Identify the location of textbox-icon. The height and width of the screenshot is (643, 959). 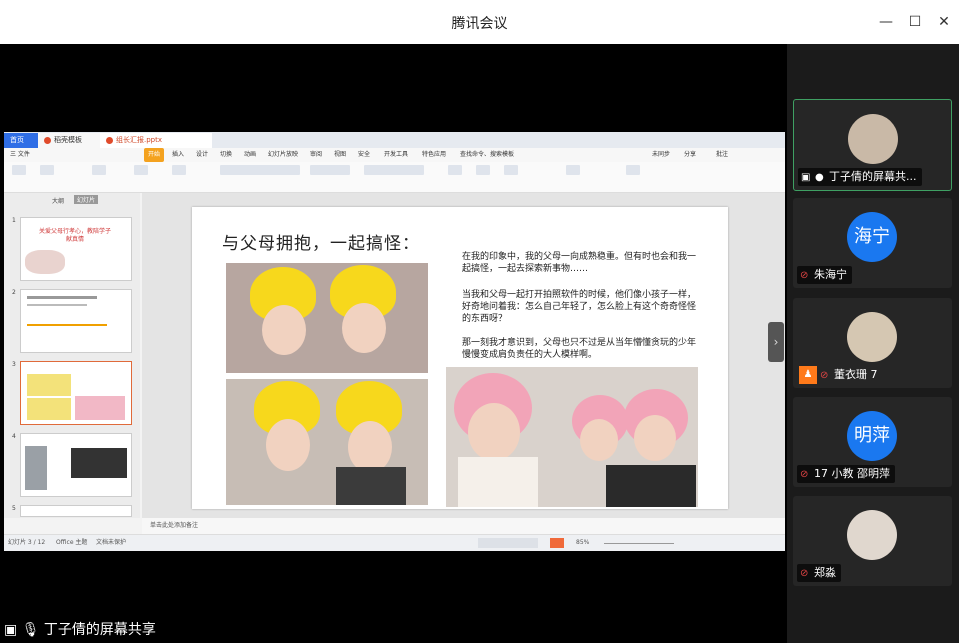
(455, 170).